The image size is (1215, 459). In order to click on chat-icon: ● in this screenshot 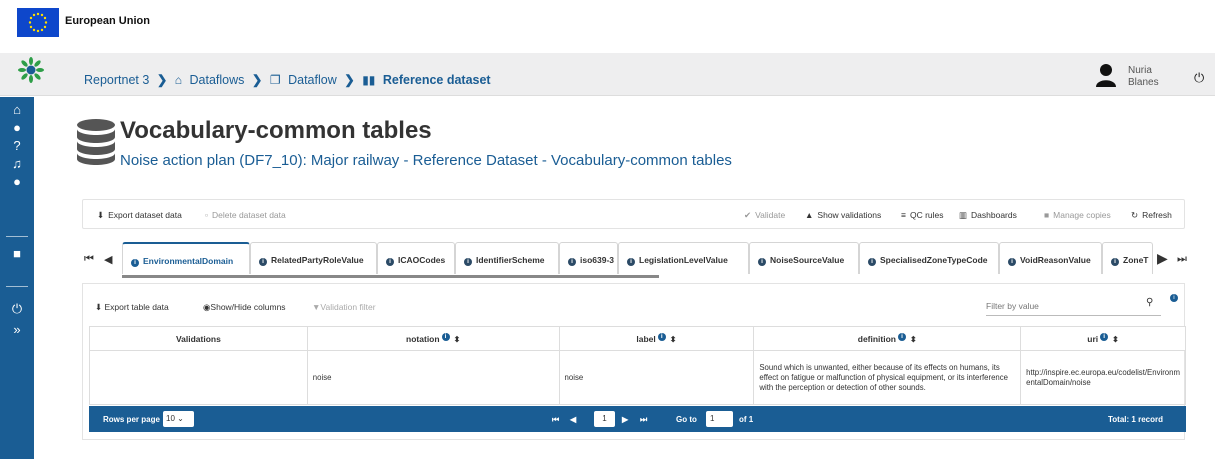, I will do `click(17, 181)`.